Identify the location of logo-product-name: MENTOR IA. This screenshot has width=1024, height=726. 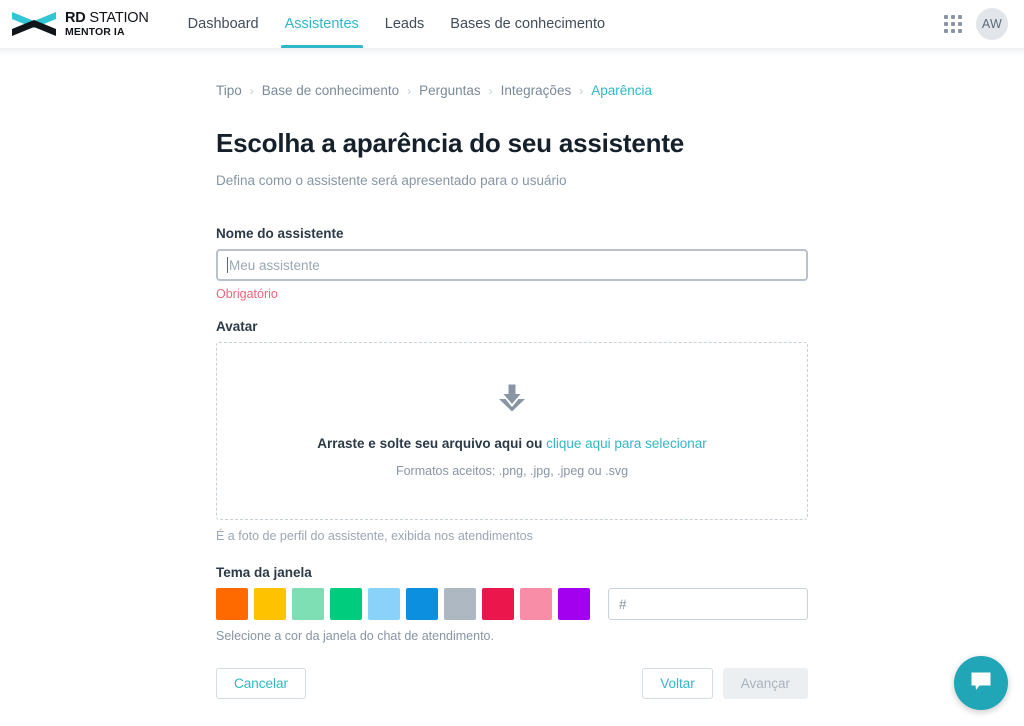
(95, 31).